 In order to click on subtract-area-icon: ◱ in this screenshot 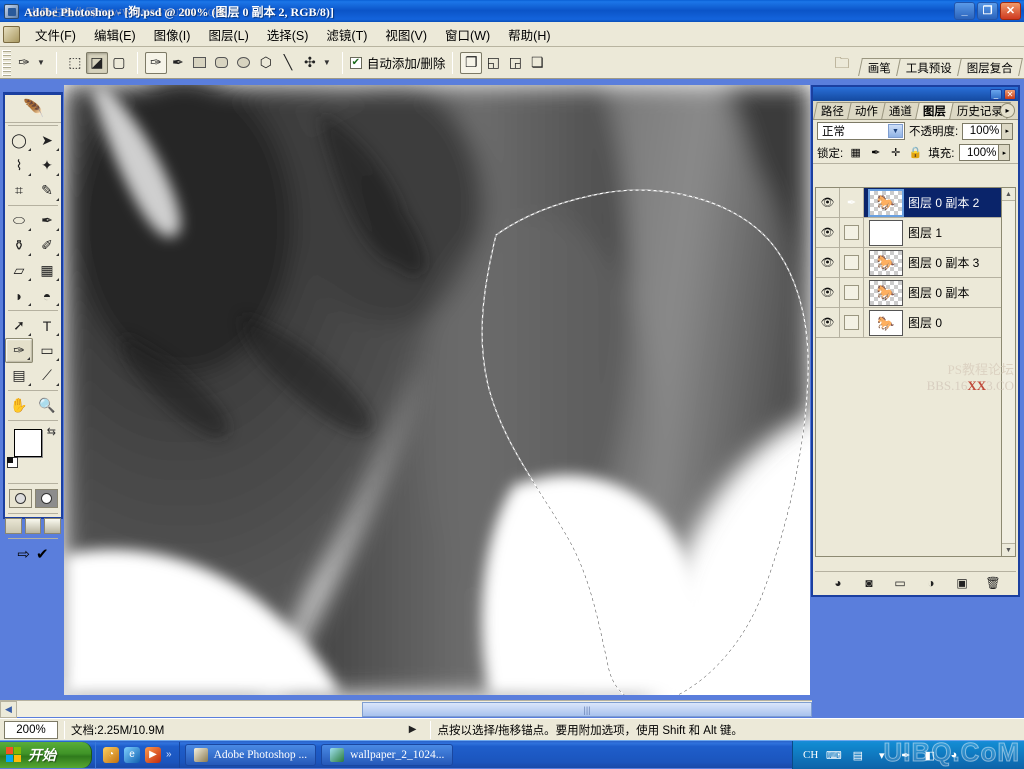, I will do `click(493, 63)`.